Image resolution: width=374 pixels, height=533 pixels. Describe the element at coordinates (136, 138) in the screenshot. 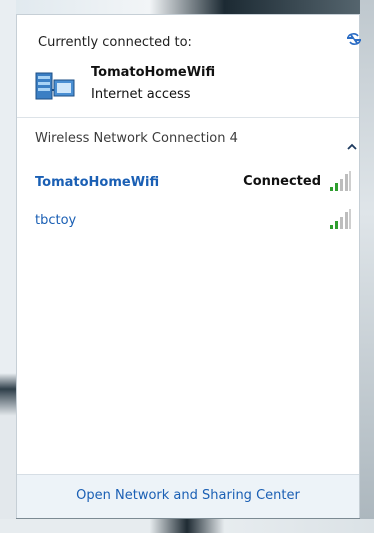

I see `wireless-group-label: Wireless Network Connection 4` at that location.